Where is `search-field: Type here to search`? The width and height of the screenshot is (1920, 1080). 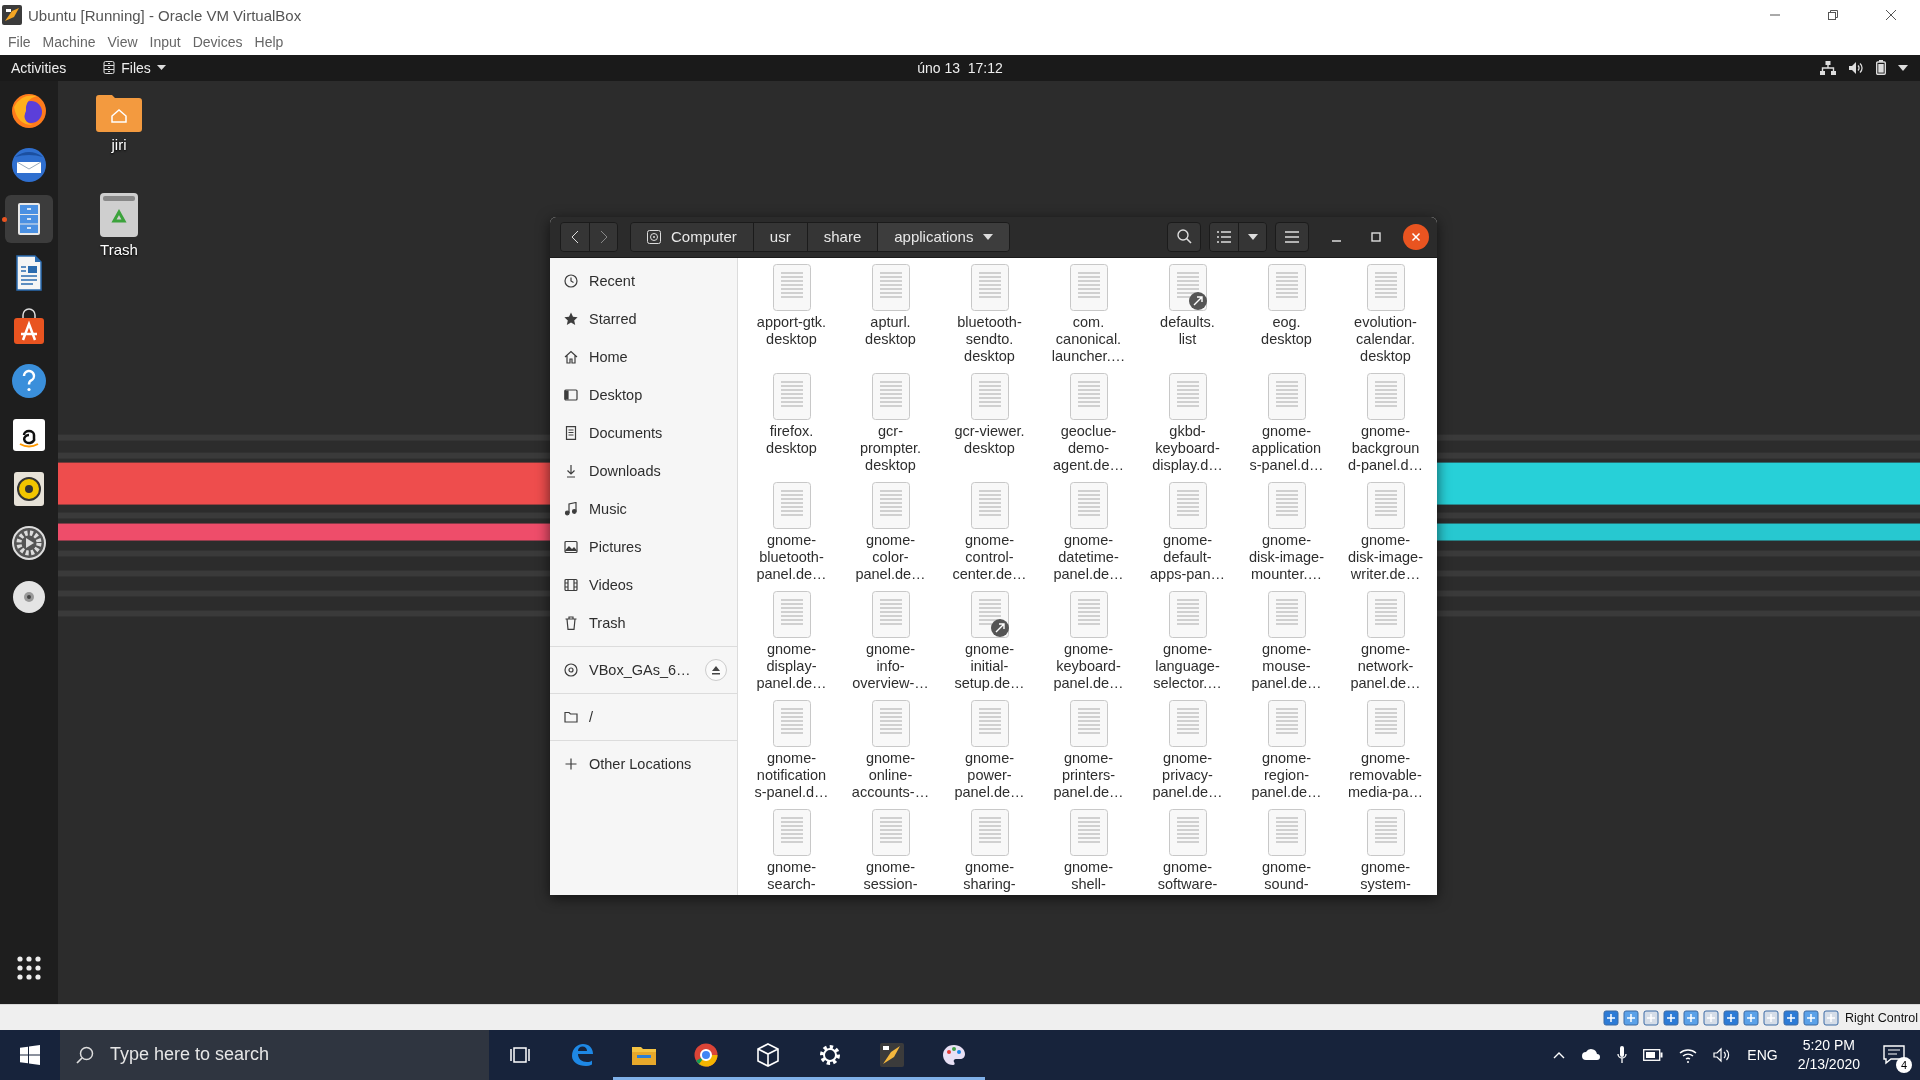
search-field: Type here to search is located at coordinates (274, 1055).